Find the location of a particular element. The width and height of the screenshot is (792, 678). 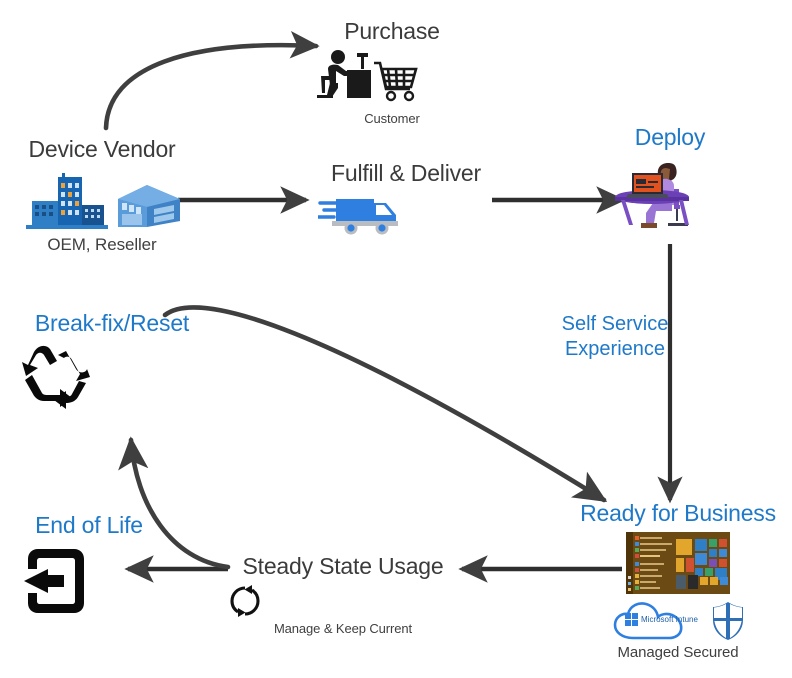

office-buildings-warehouse-icon is located at coordinates (102, 200).